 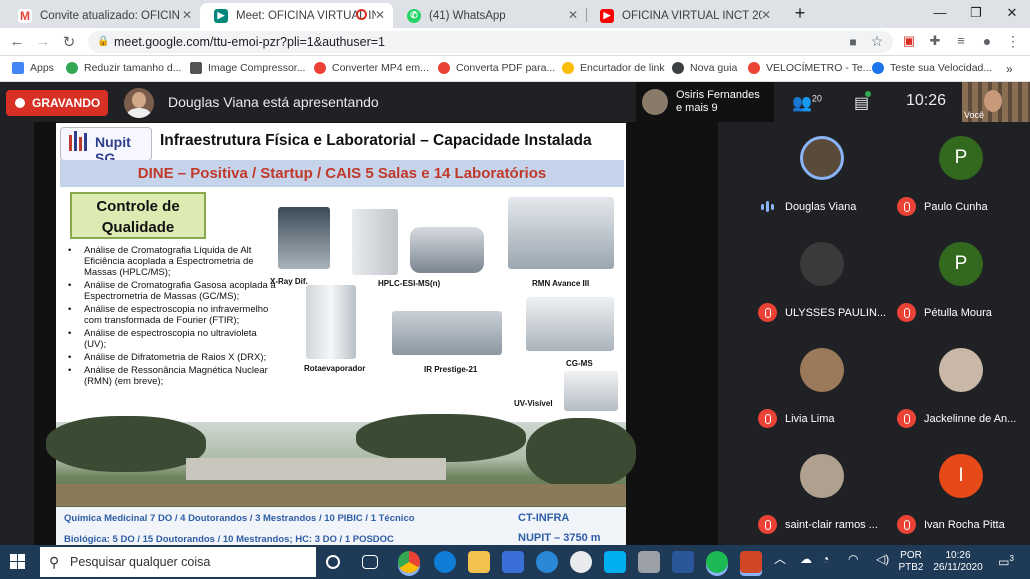 What do you see at coordinates (341, 495) in the screenshot?
I see `ground` at bounding box center [341, 495].